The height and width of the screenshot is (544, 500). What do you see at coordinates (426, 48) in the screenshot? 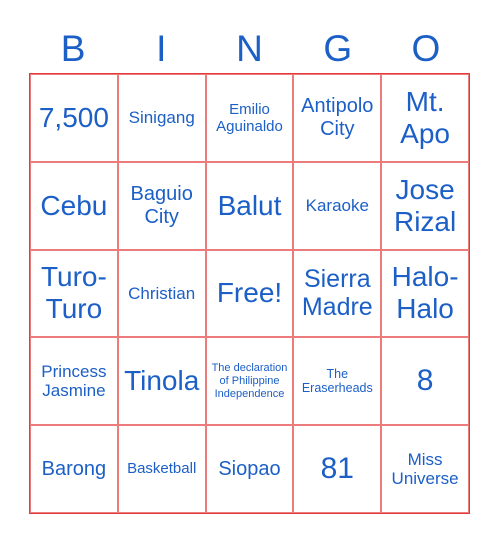
I see `header-letter-o: O` at bounding box center [426, 48].